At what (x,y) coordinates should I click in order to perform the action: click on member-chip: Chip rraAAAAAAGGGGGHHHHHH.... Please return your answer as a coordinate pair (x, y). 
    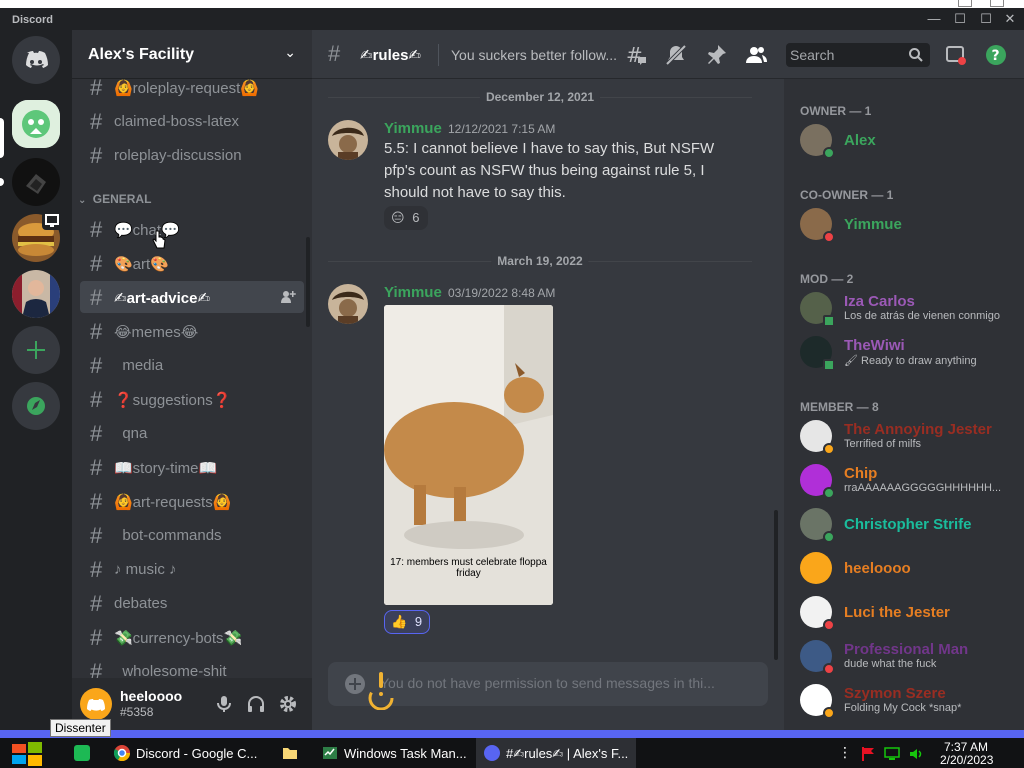
    Looking at the image, I should click on (904, 480).